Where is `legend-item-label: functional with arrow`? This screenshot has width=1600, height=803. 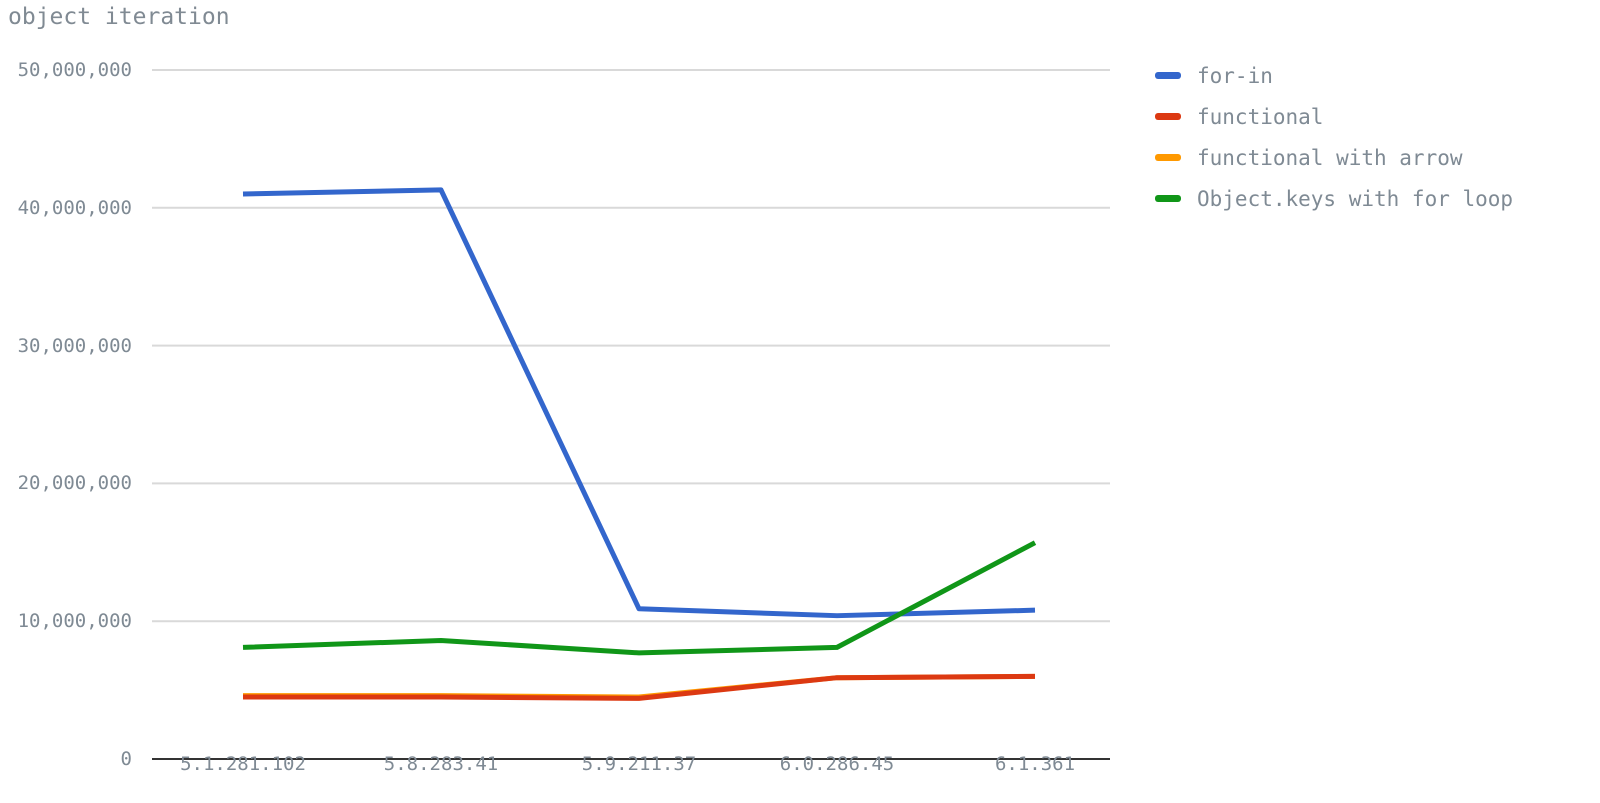
legend-item-label: functional with arrow is located at coordinates (1330, 157).